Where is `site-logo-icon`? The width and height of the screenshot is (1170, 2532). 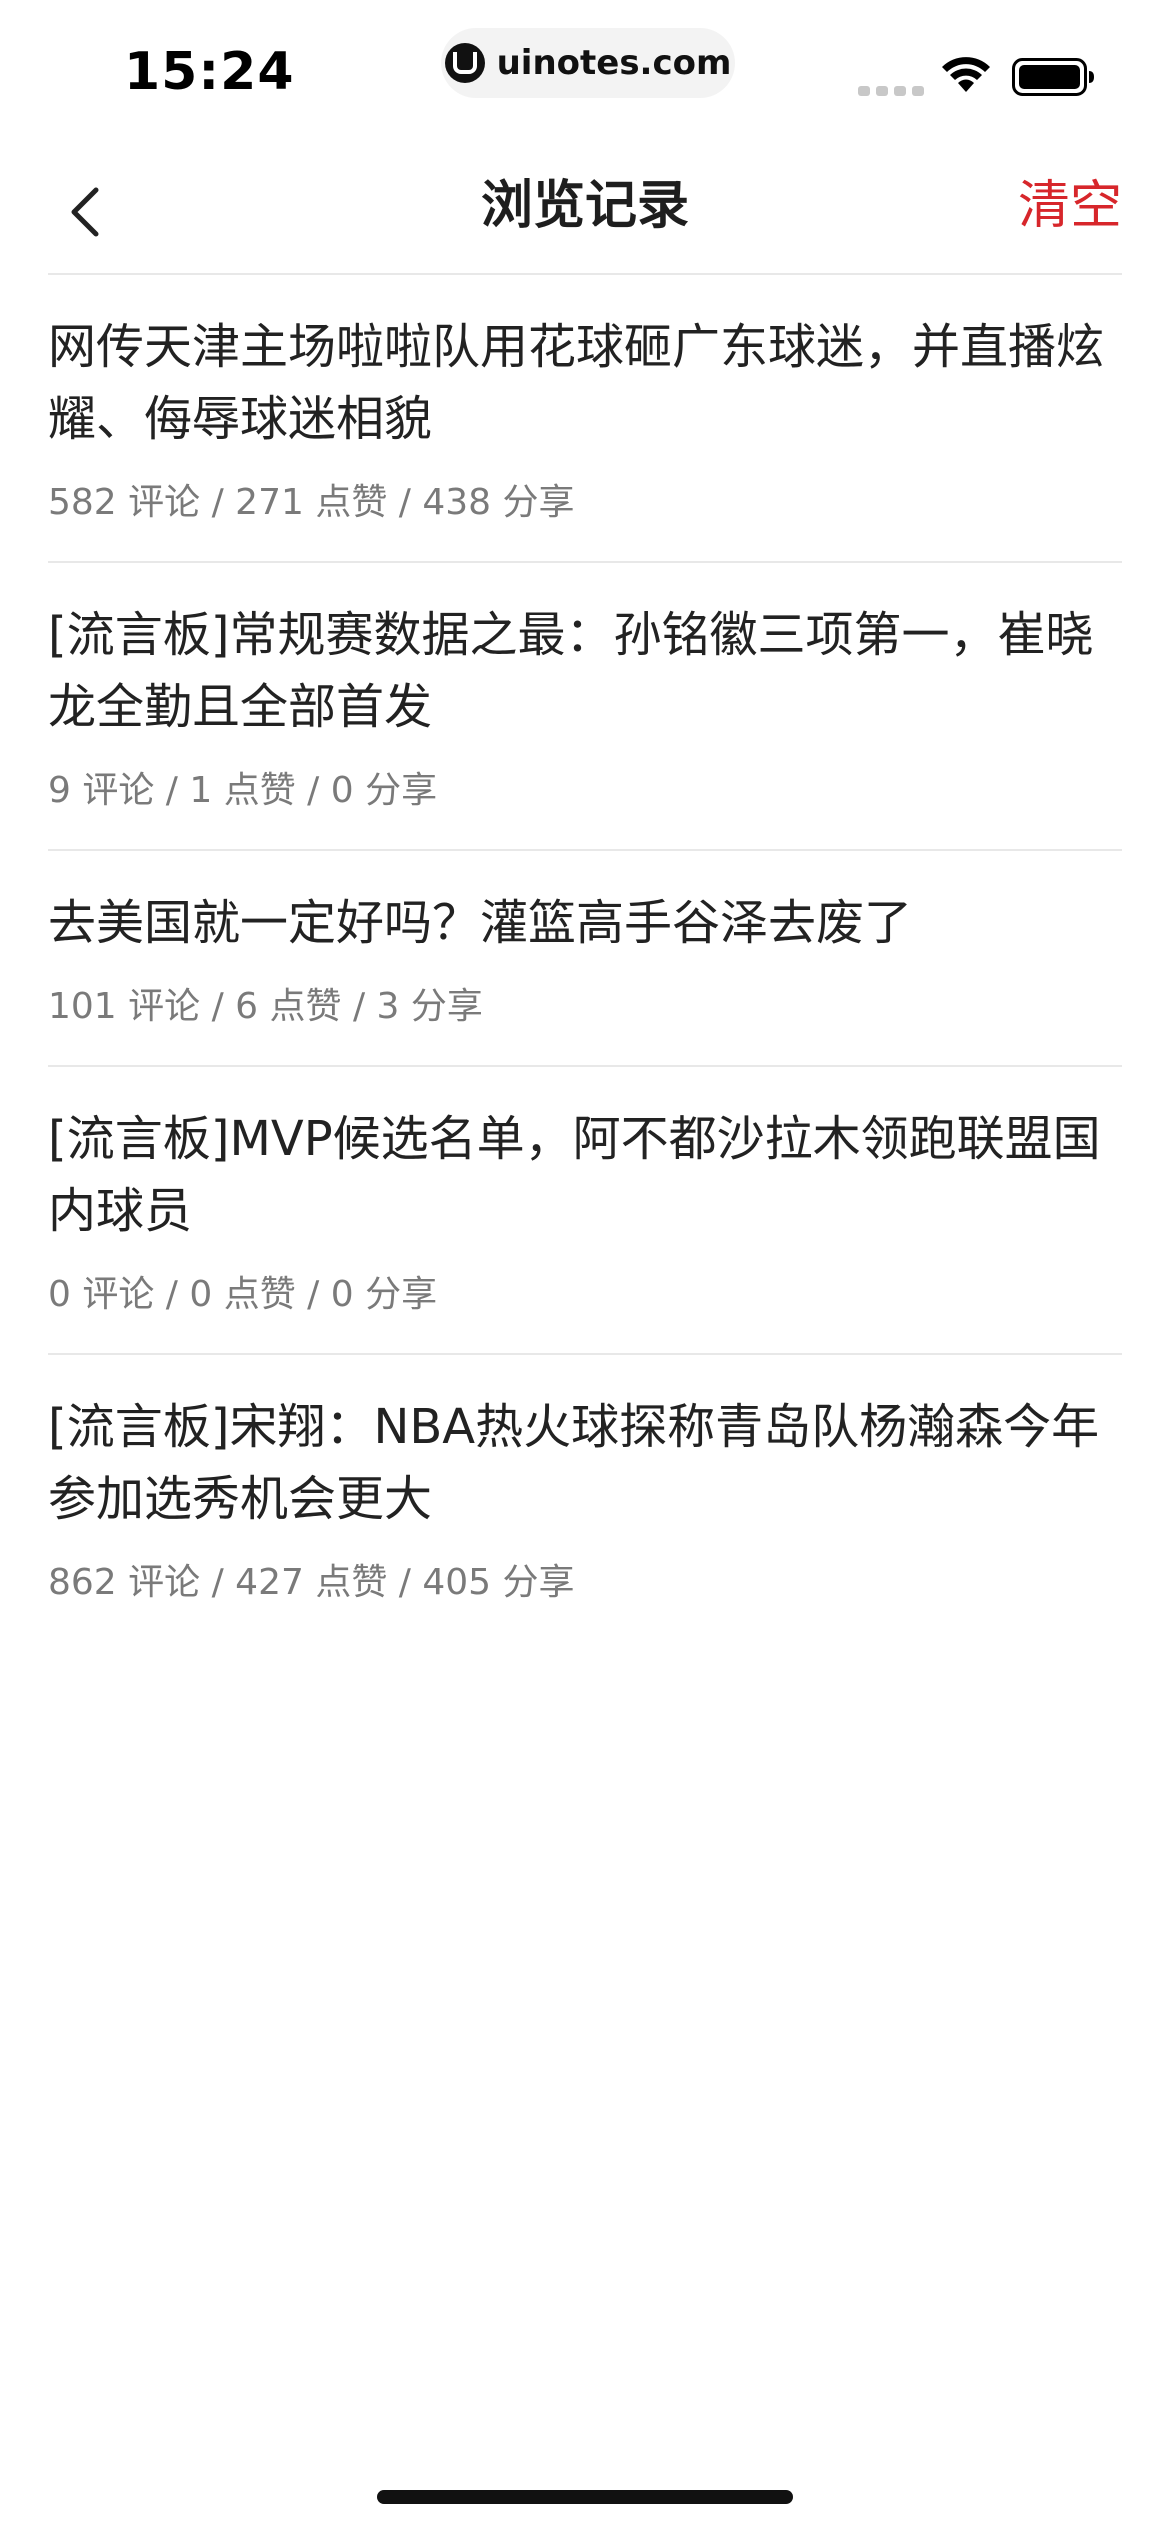 site-logo-icon is located at coordinates (464, 63).